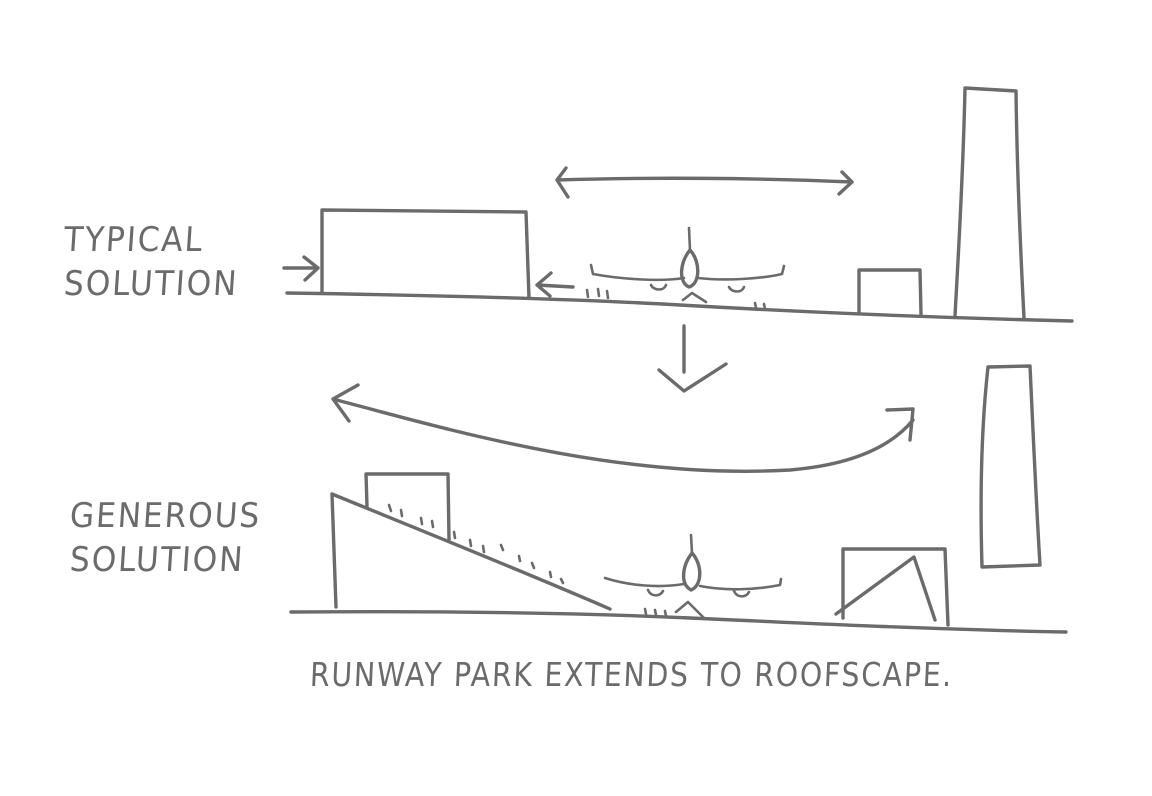 Image resolution: width=1152 pixels, height=796 pixels. I want to click on generous-sloped-roof-building, so click(471, 551).